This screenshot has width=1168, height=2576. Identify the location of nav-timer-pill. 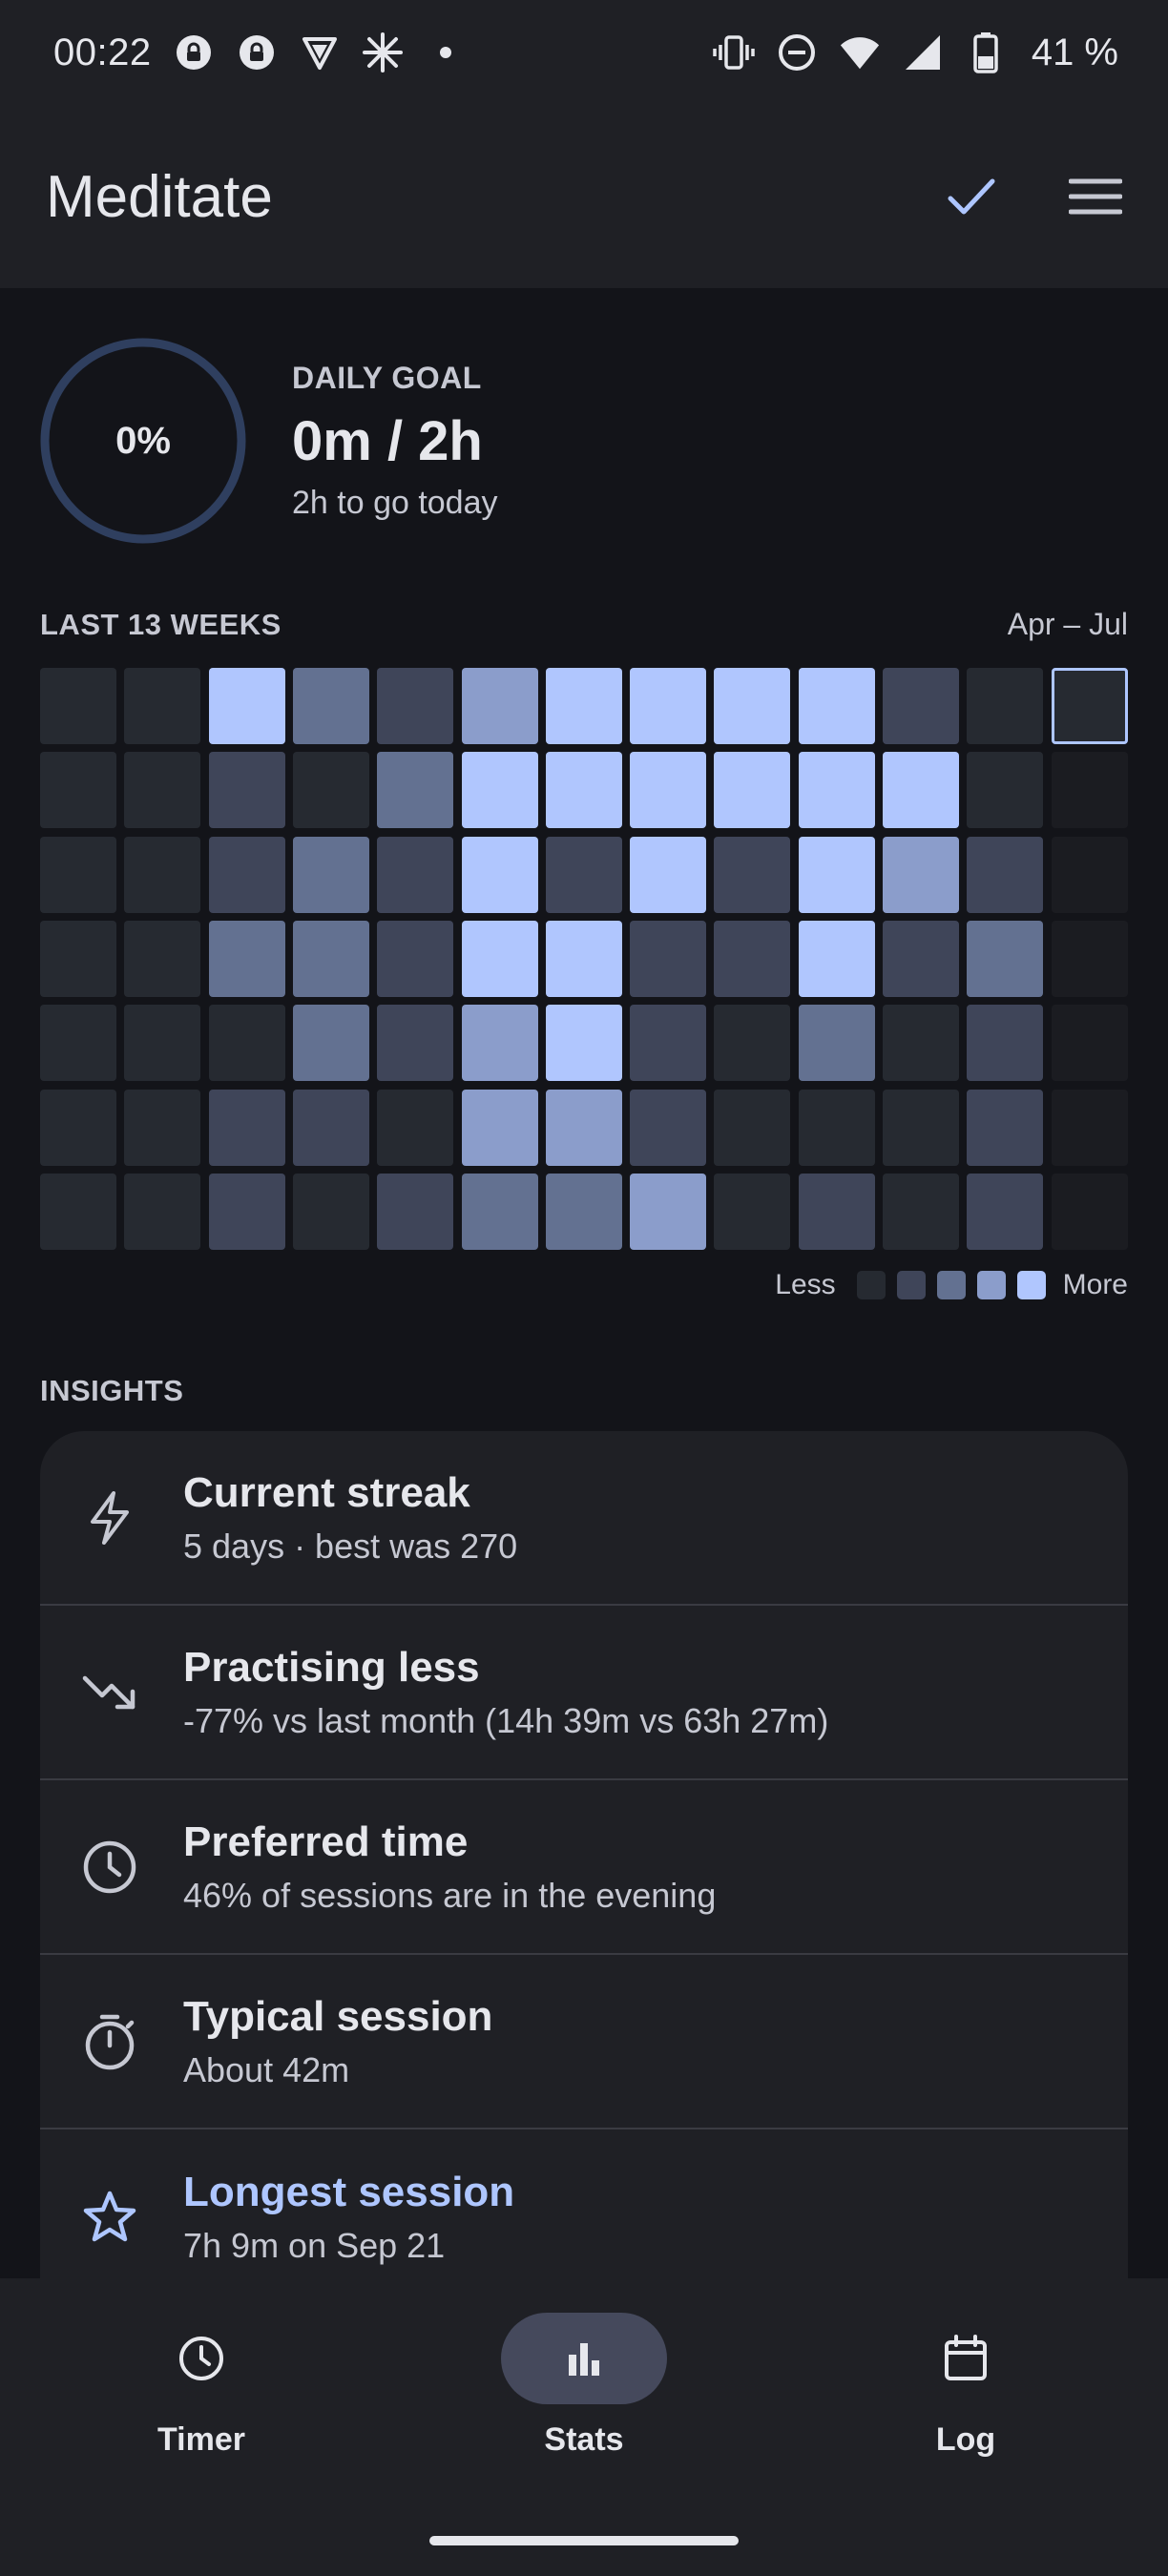
(201, 2358).